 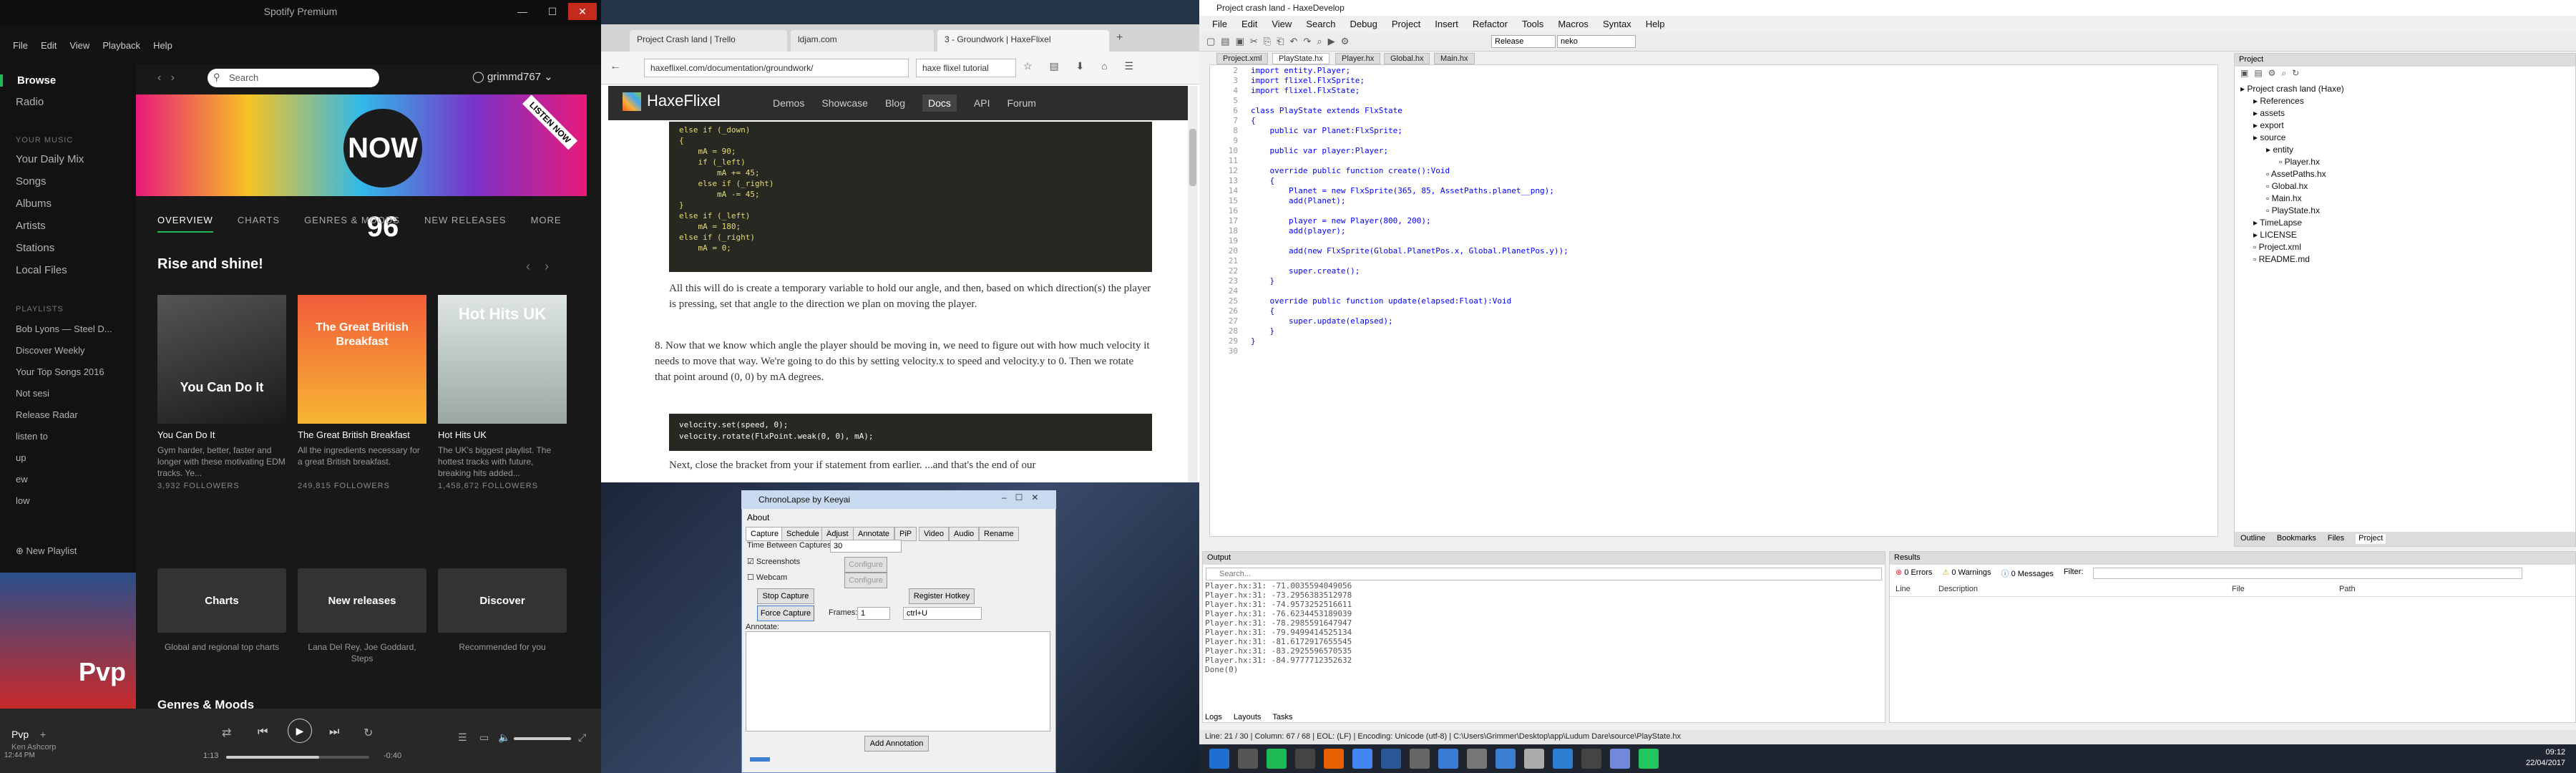 I want to click on tab-files: Files, so click(x=2336, y=539).